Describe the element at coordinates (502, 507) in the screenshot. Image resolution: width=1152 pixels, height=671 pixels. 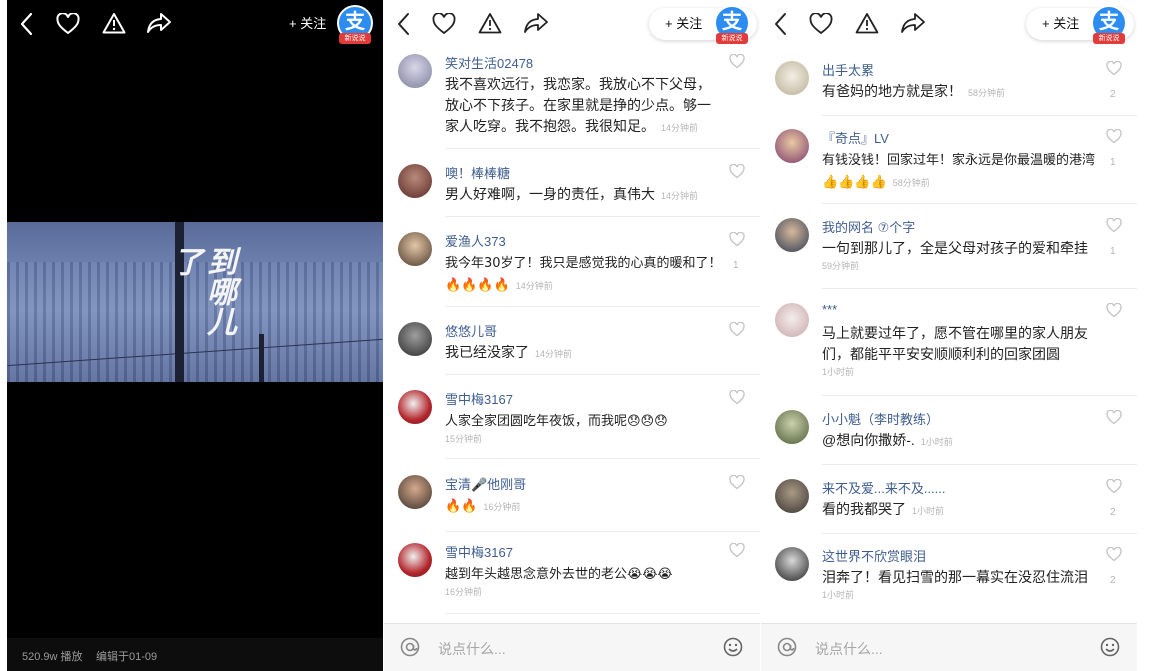
I see `comment-time: 16分钟前` at that location.